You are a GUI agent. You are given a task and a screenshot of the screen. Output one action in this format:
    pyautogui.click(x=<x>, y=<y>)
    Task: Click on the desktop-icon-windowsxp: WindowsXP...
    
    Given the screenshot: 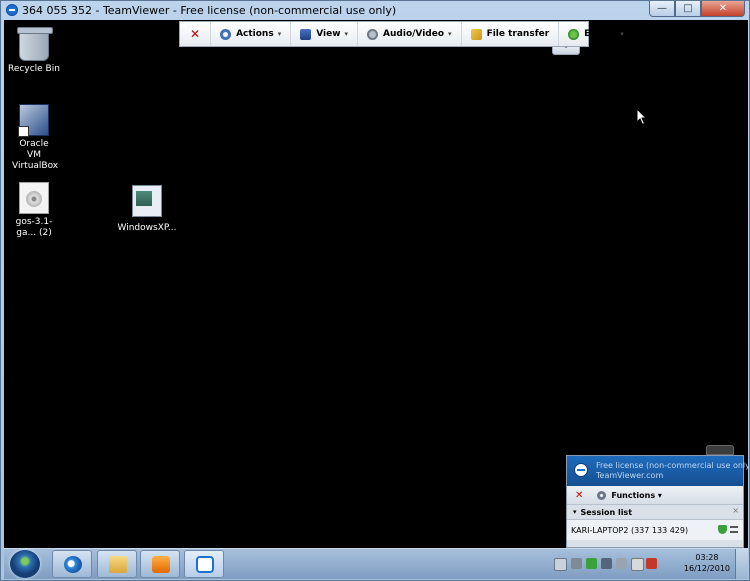 What is the action you would take?
    pyautogui.click(x=147, y=208)
    